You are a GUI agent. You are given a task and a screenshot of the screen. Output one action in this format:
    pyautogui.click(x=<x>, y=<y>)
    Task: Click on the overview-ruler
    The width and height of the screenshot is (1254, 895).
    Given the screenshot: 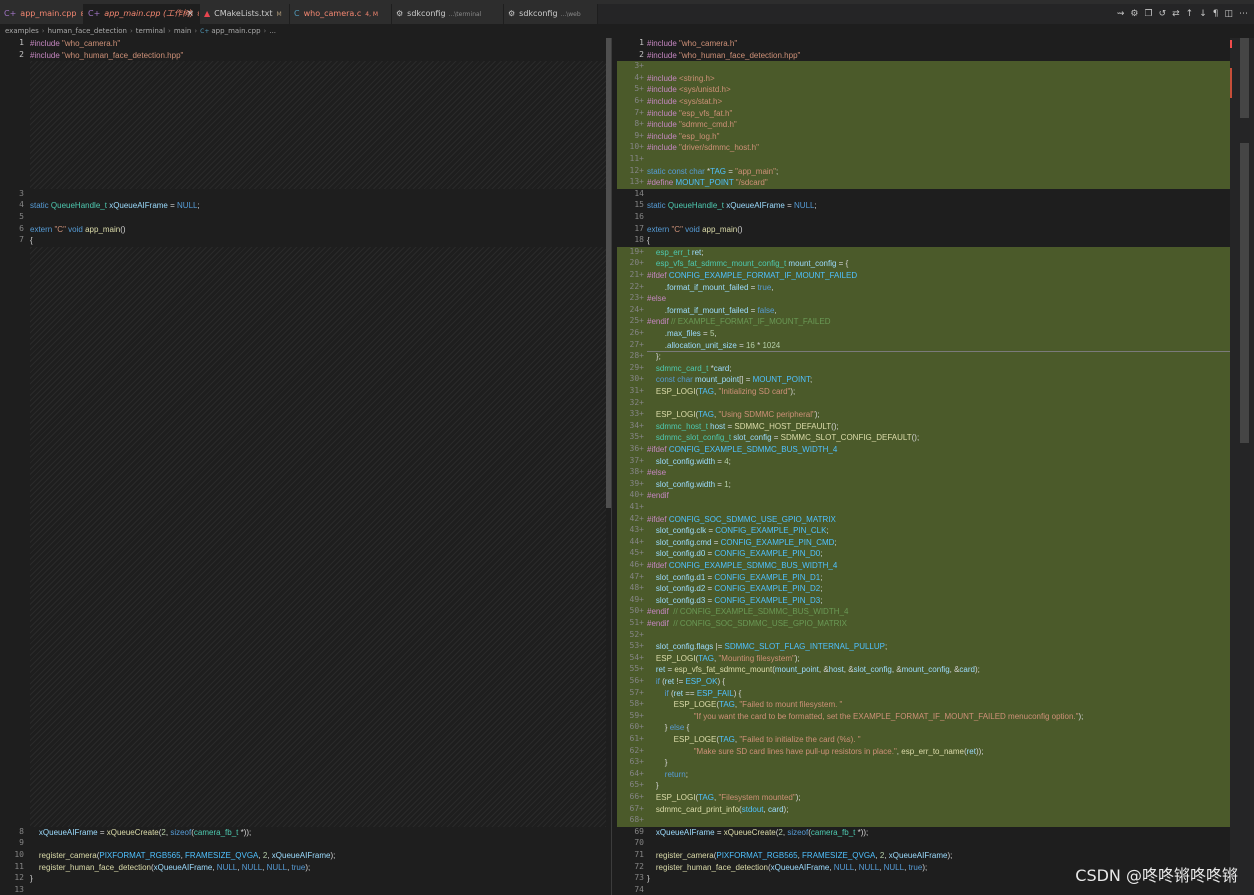 What is the action you would take?
    pyautogui.click(x=1242, y=466)
    